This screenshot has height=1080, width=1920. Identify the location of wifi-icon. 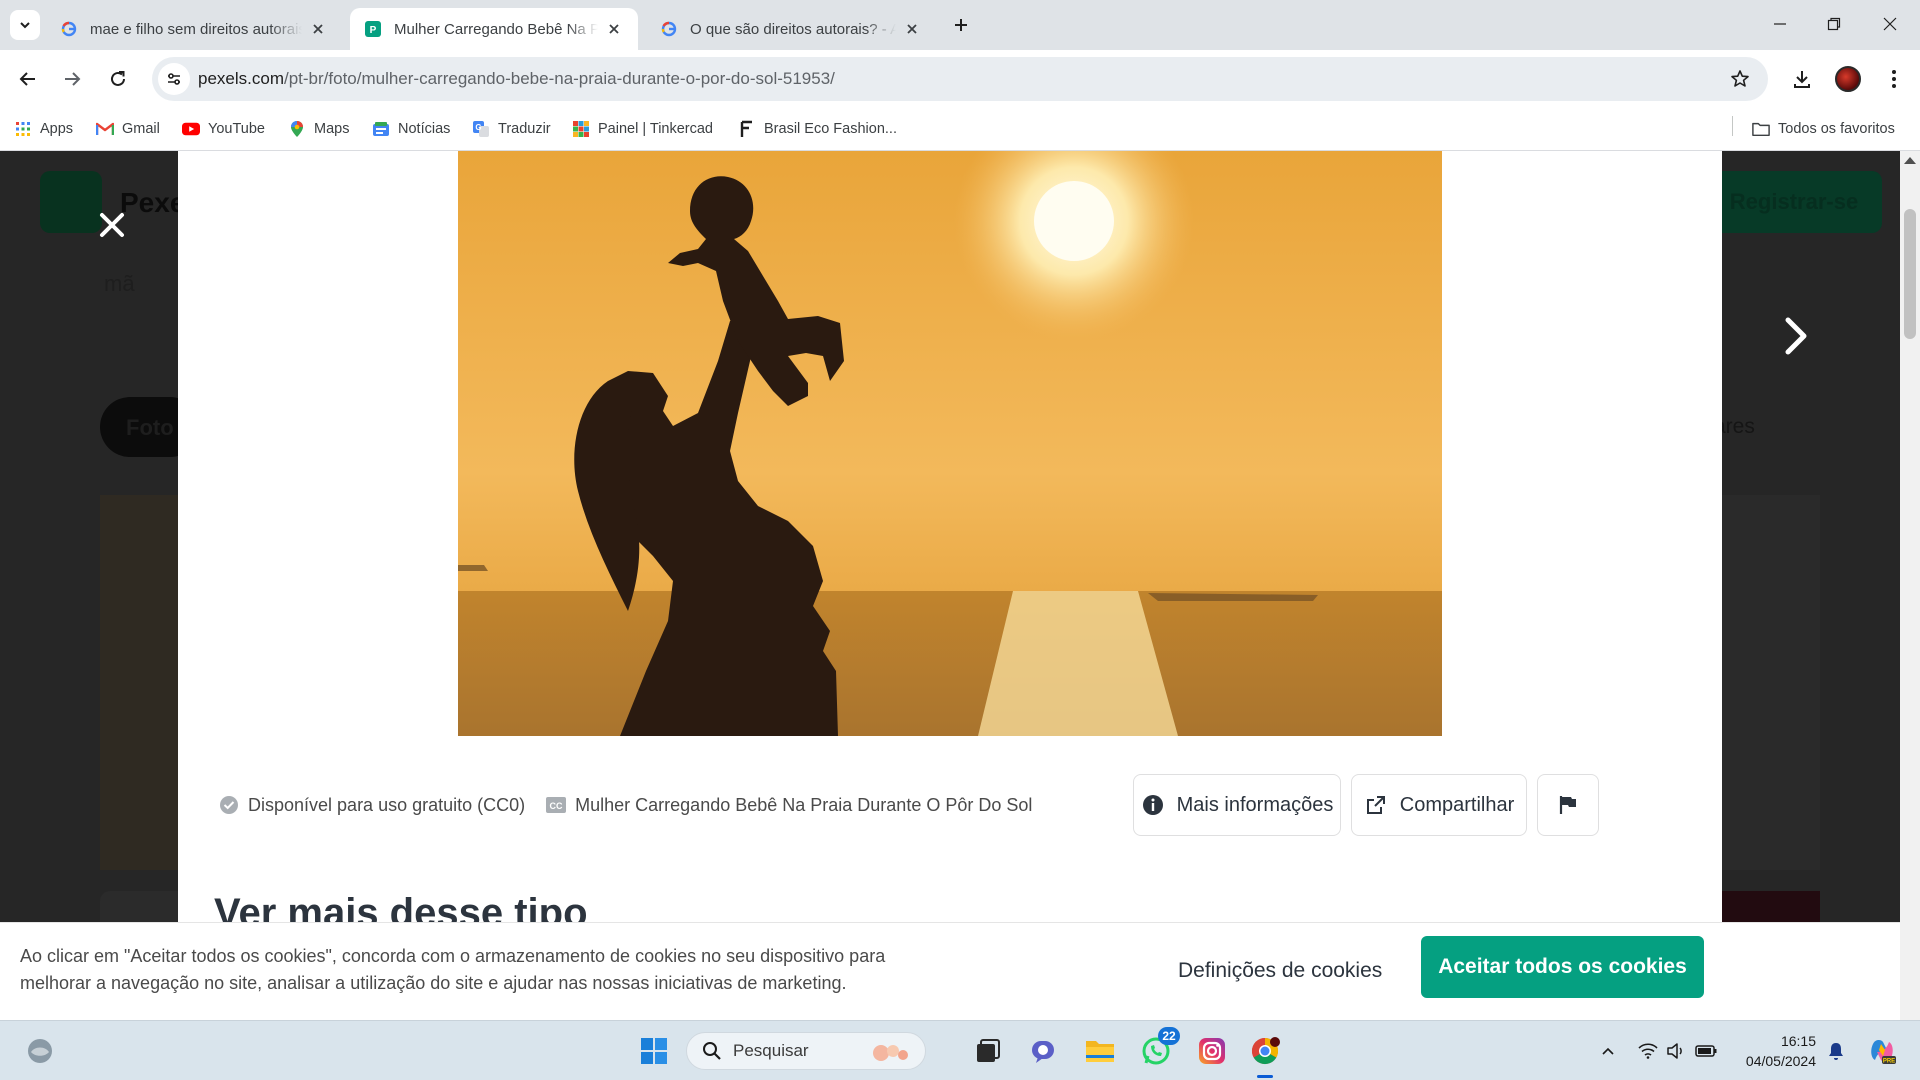
(1648, 1051).